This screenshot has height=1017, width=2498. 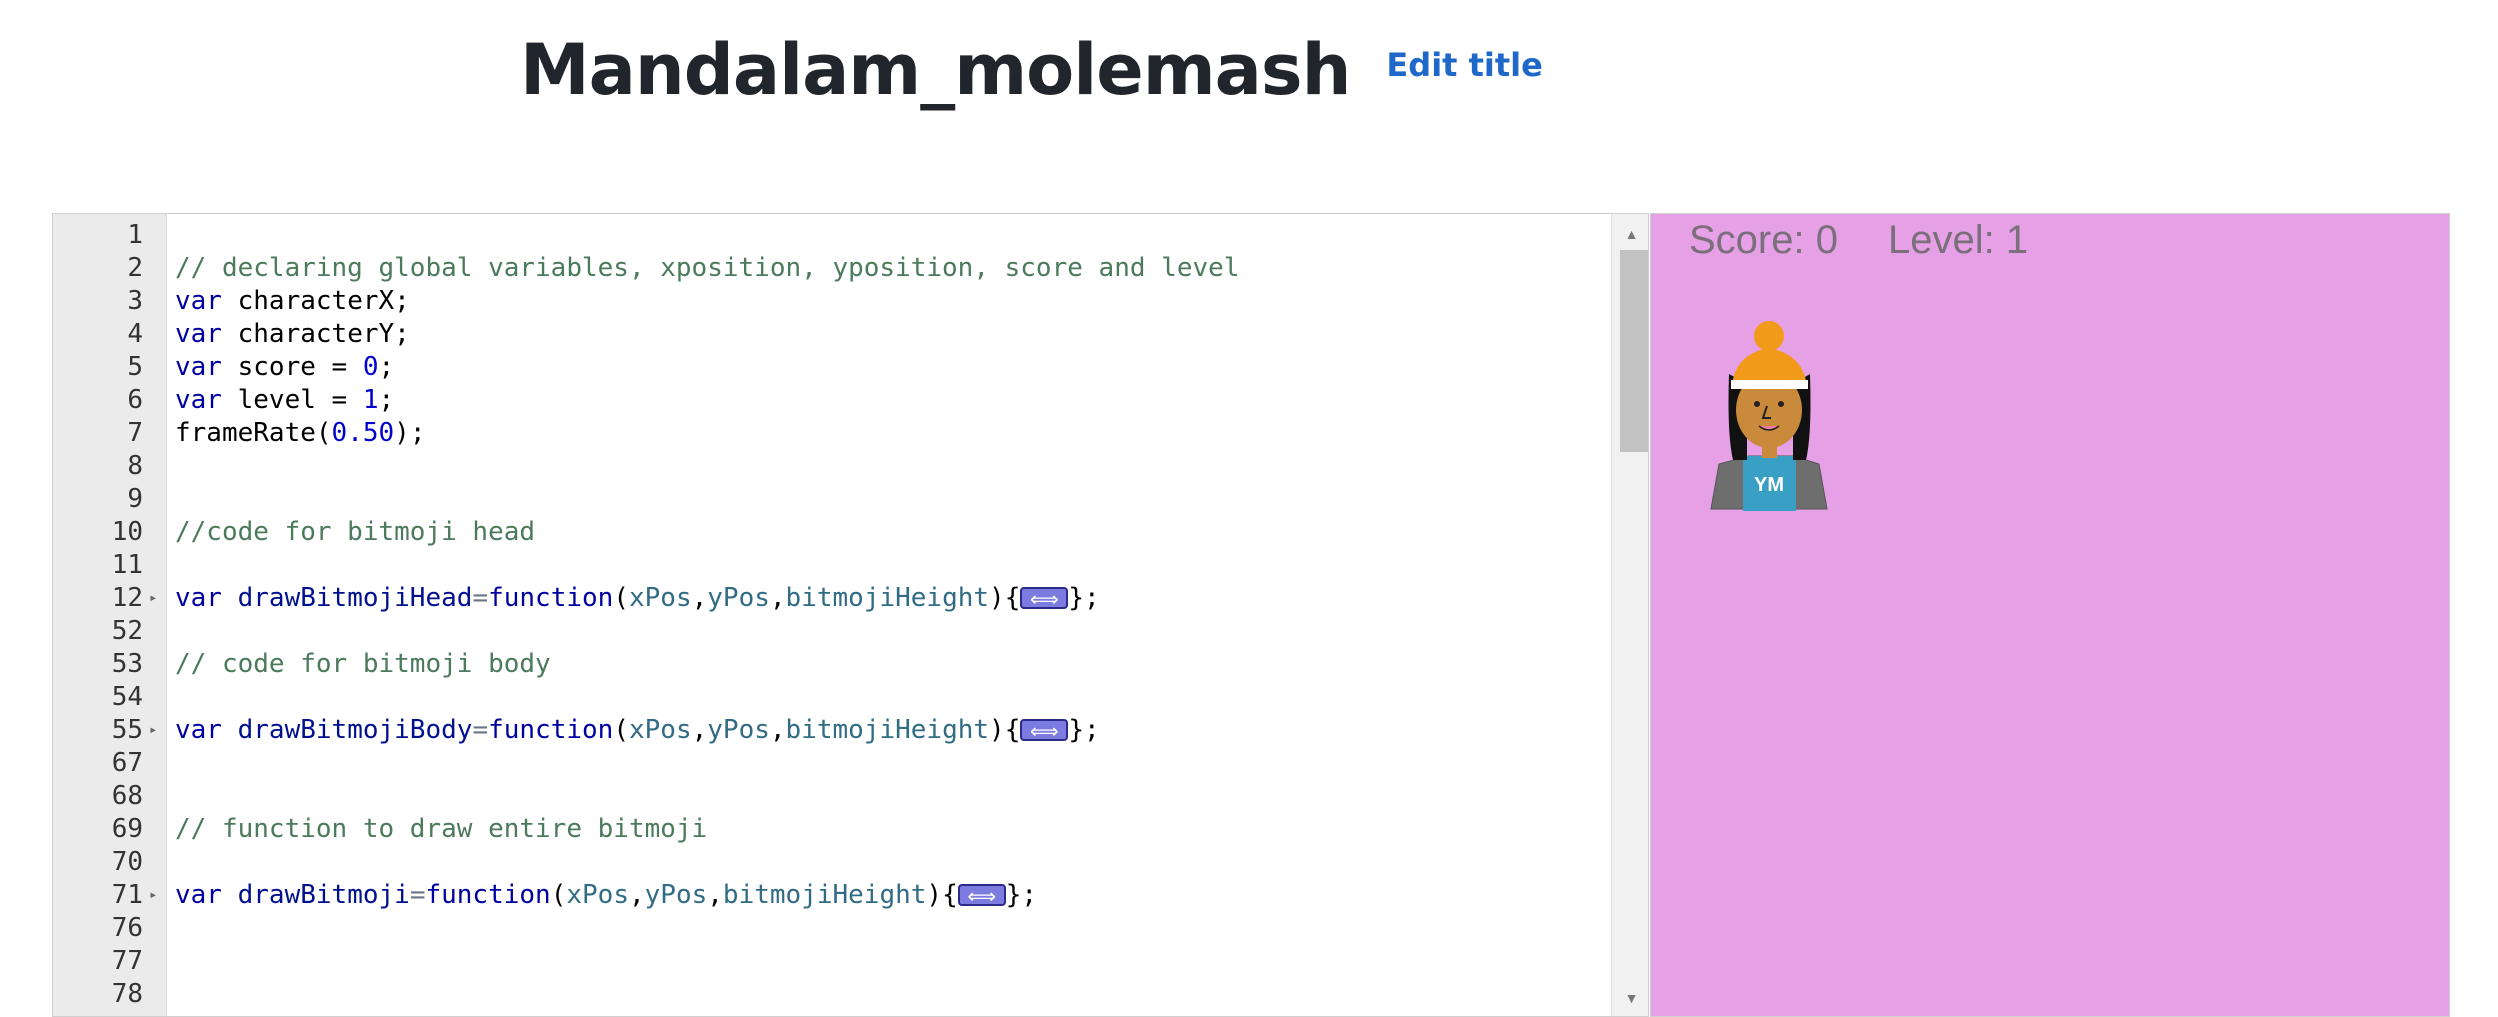 What do you see at coordinates (135, 268) in the screenshot?
I see `line-number: 2` at bounding box center [135, 268].